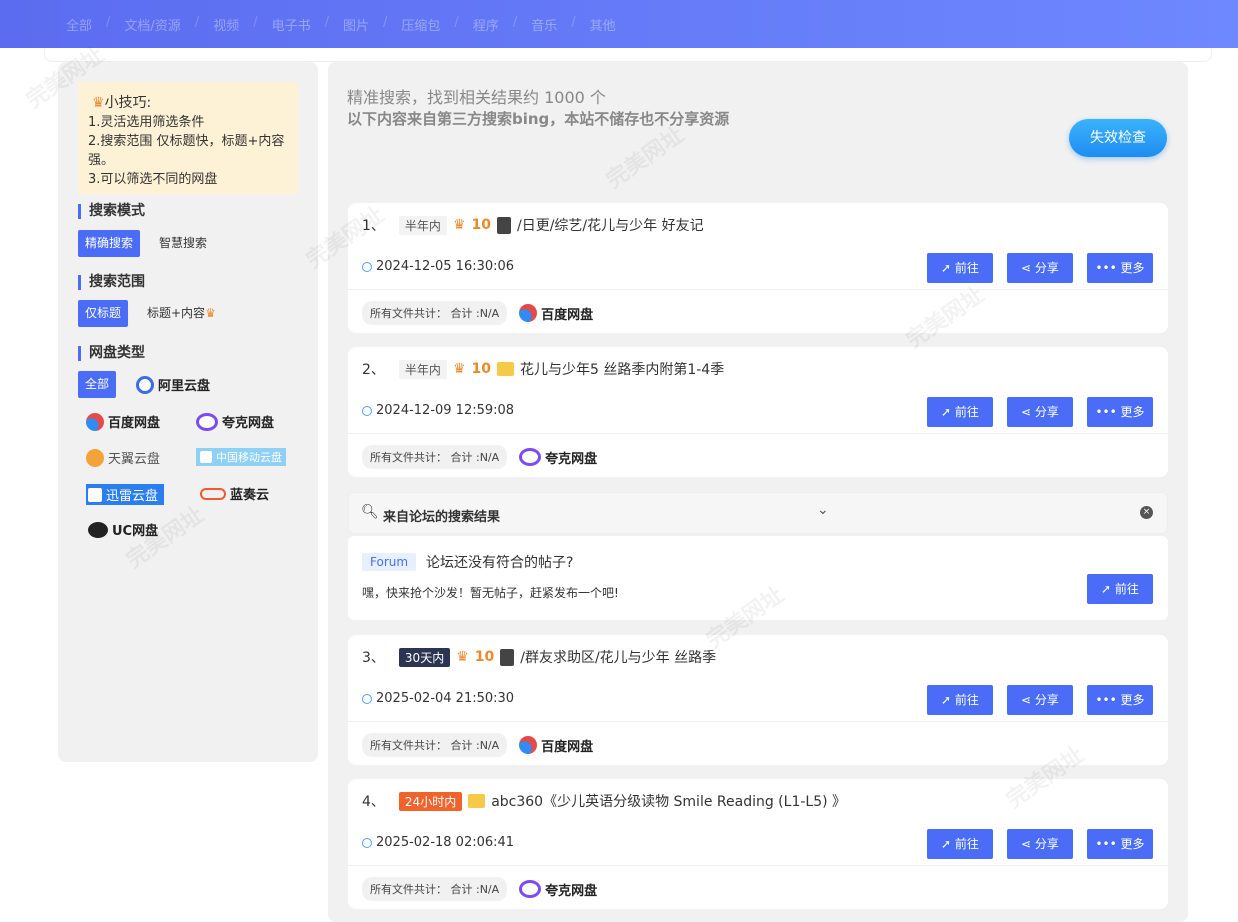 The height and width of the screenshot is (922, 1238). I want to click on time-badge: 30天内, so click(424, 657).